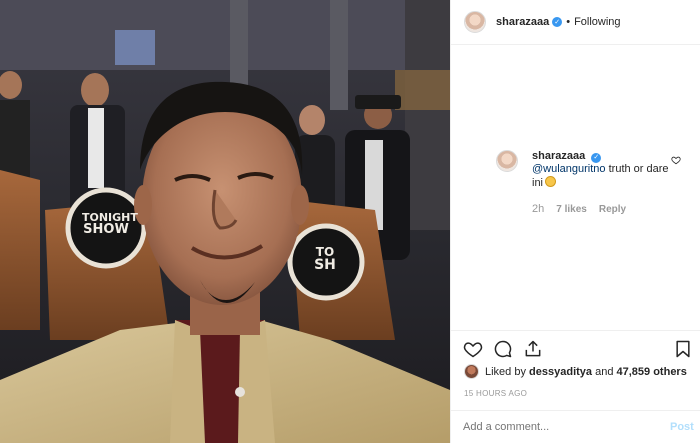  What do you see at coordinates (558, 427) in the screenshot?
I see `add-comment-input` at bounding box center [558, 427].